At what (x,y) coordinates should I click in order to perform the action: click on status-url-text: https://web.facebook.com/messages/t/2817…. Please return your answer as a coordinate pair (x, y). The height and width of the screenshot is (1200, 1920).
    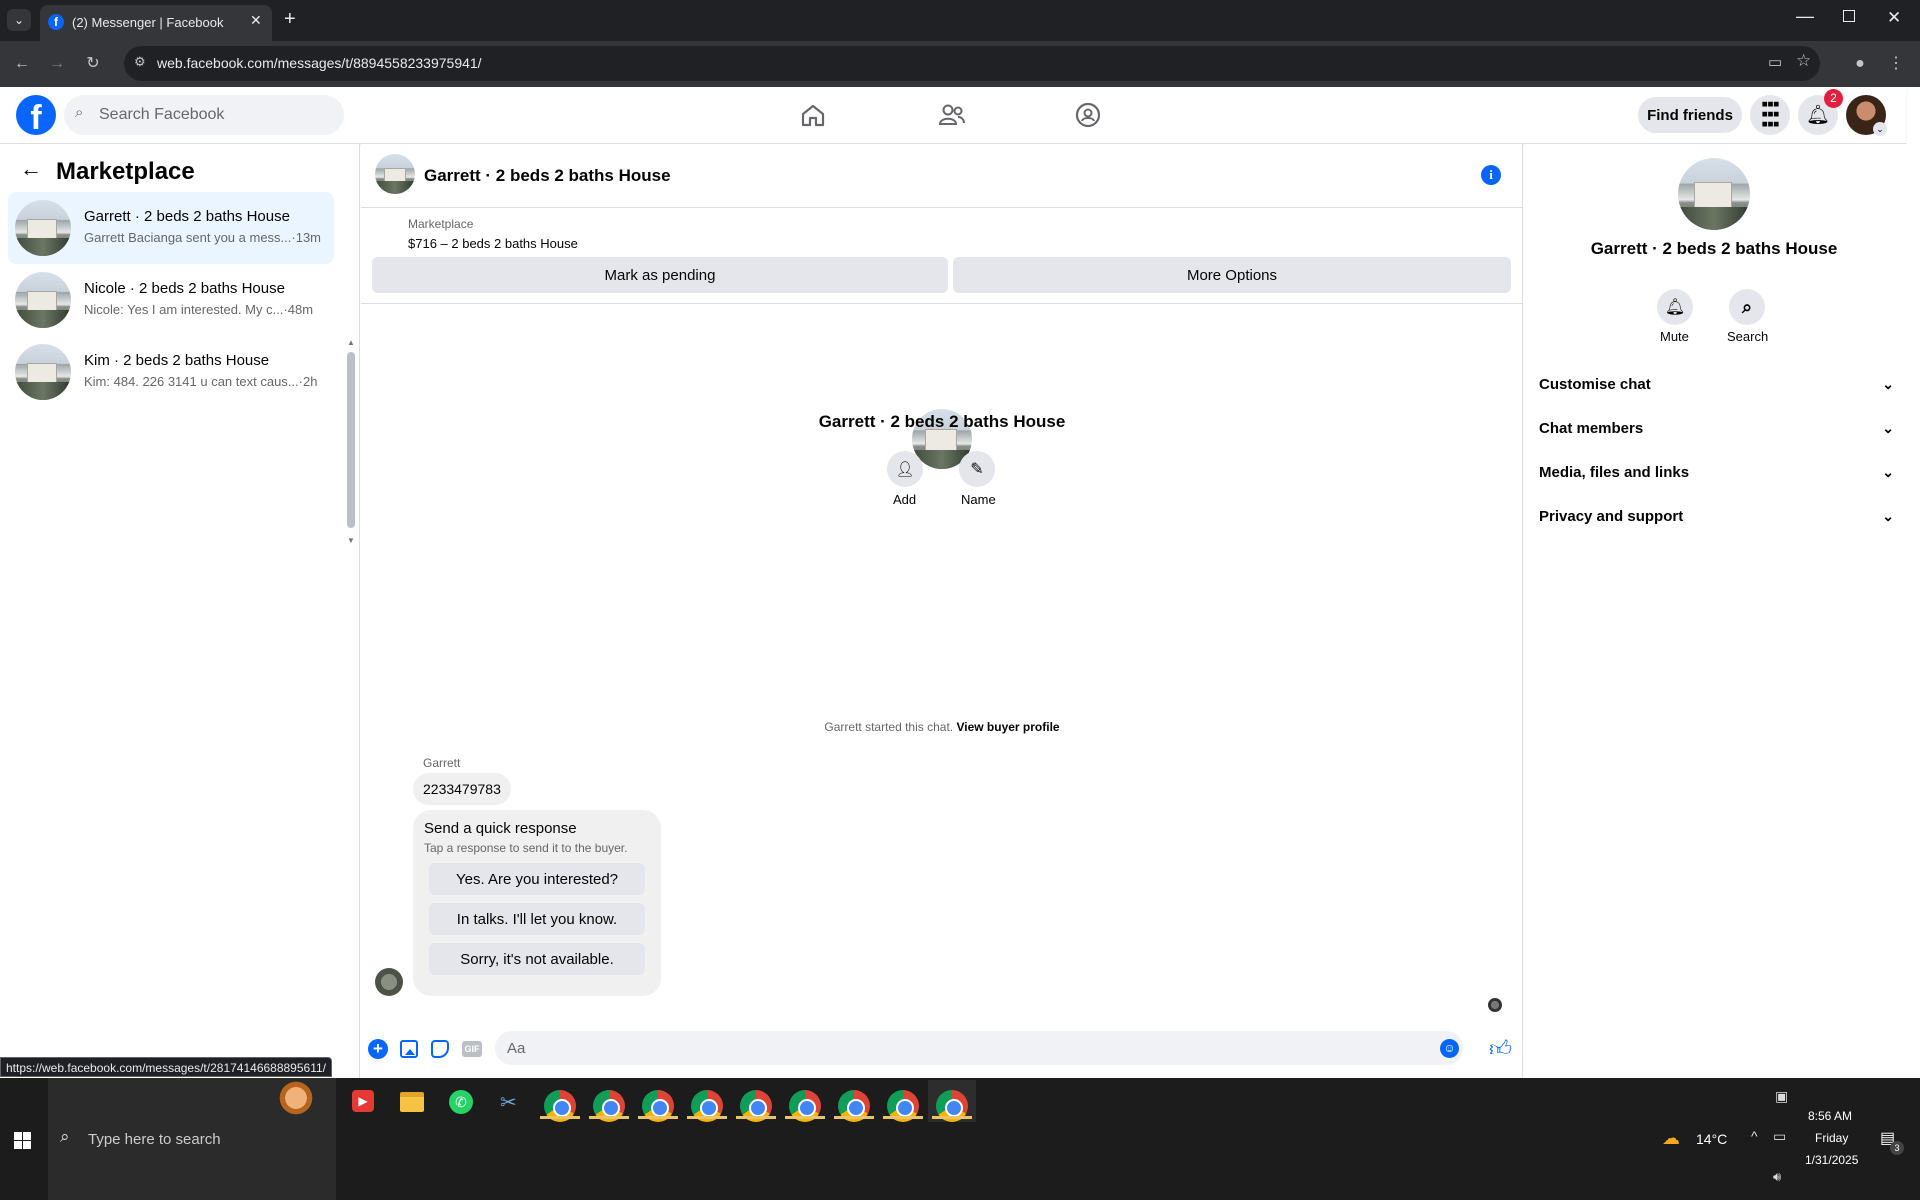
    Looking at the image, I should click on (166, 1068).